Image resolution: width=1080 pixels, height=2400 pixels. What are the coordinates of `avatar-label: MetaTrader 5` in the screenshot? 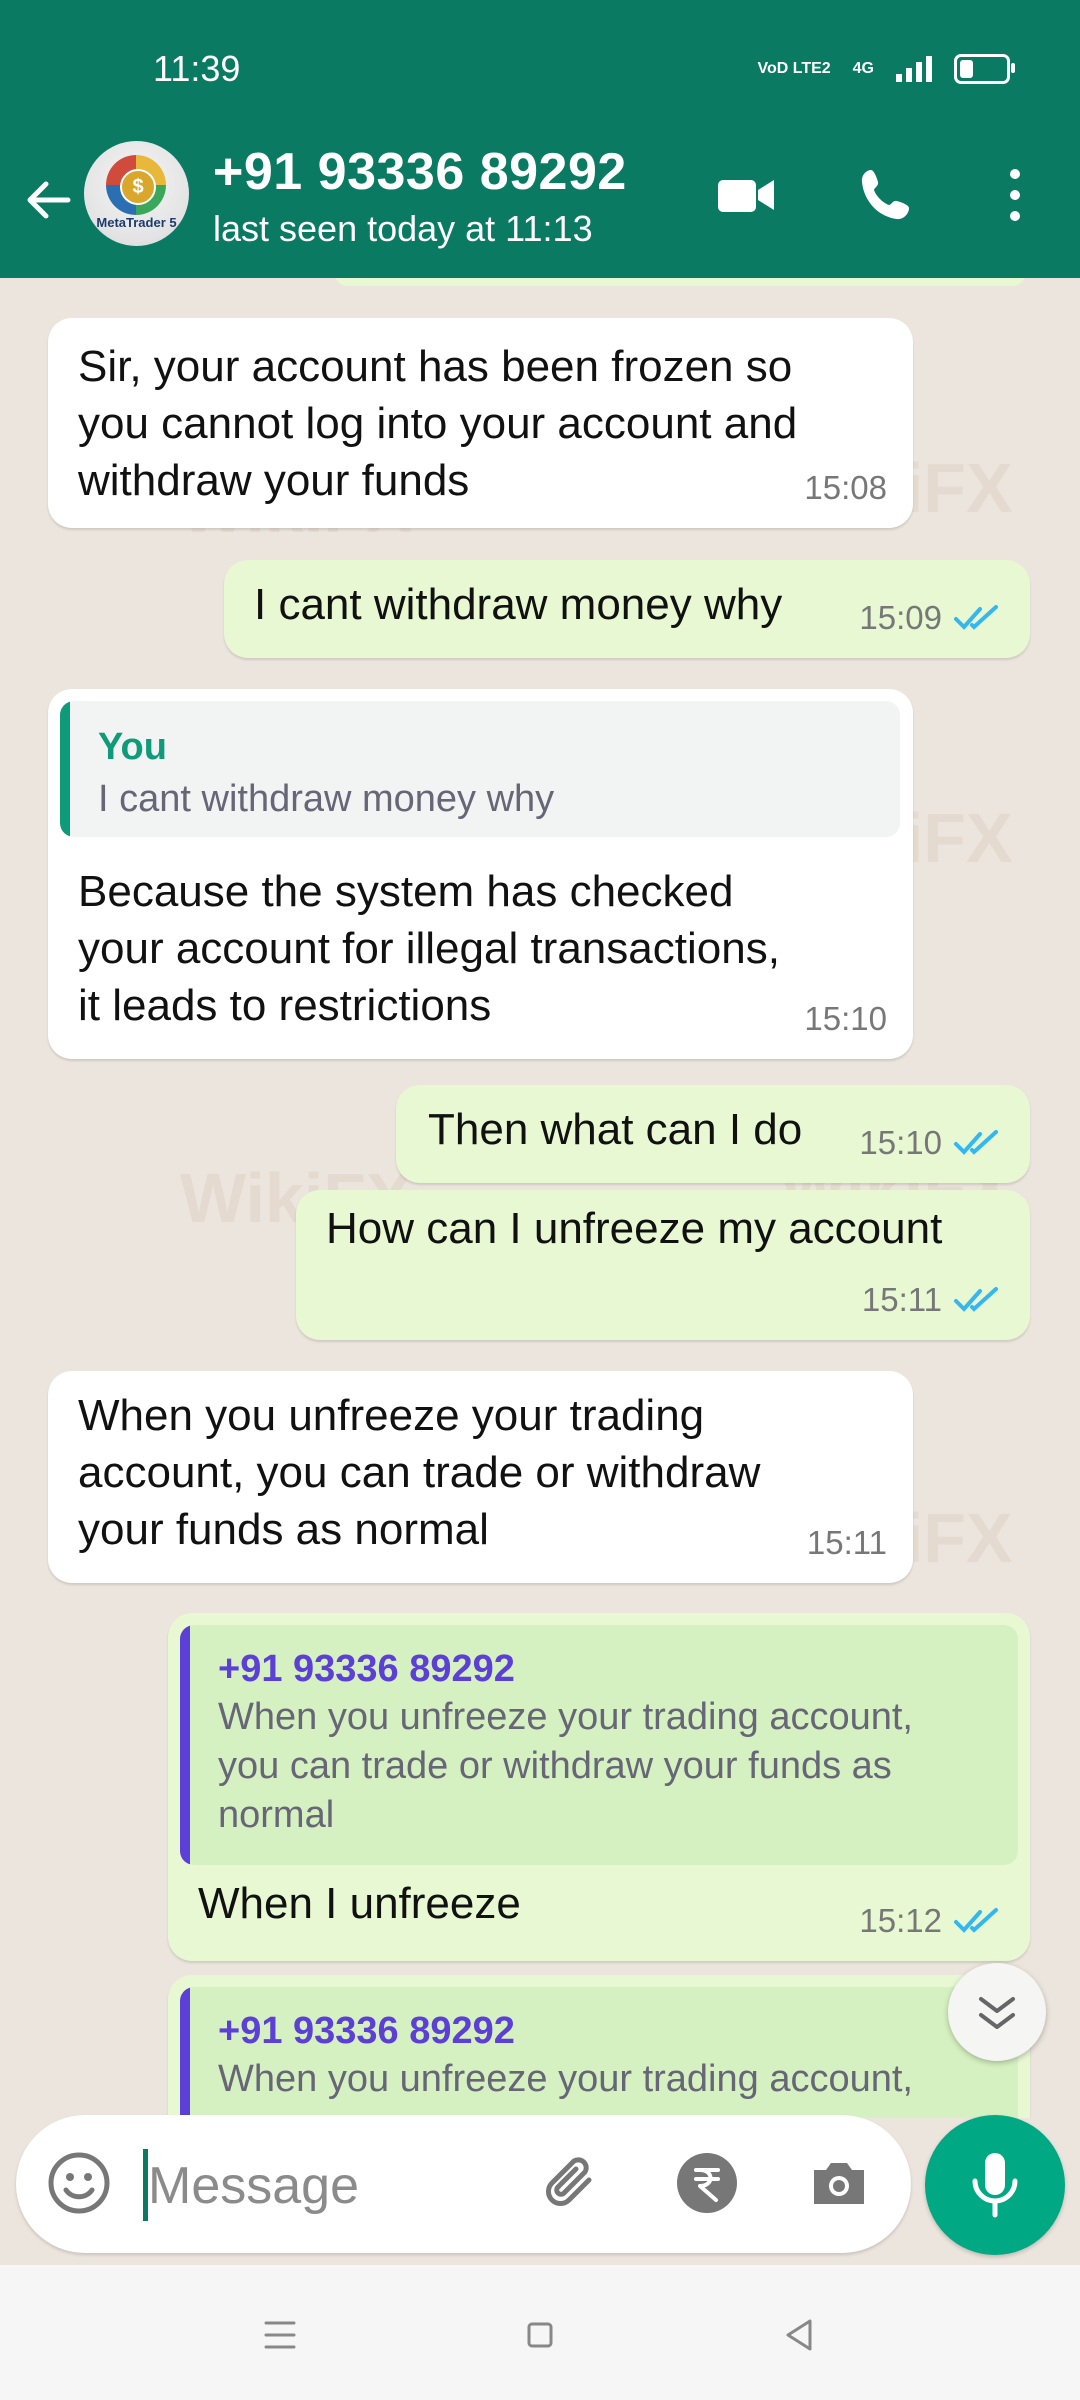 It's located at (136, 222).